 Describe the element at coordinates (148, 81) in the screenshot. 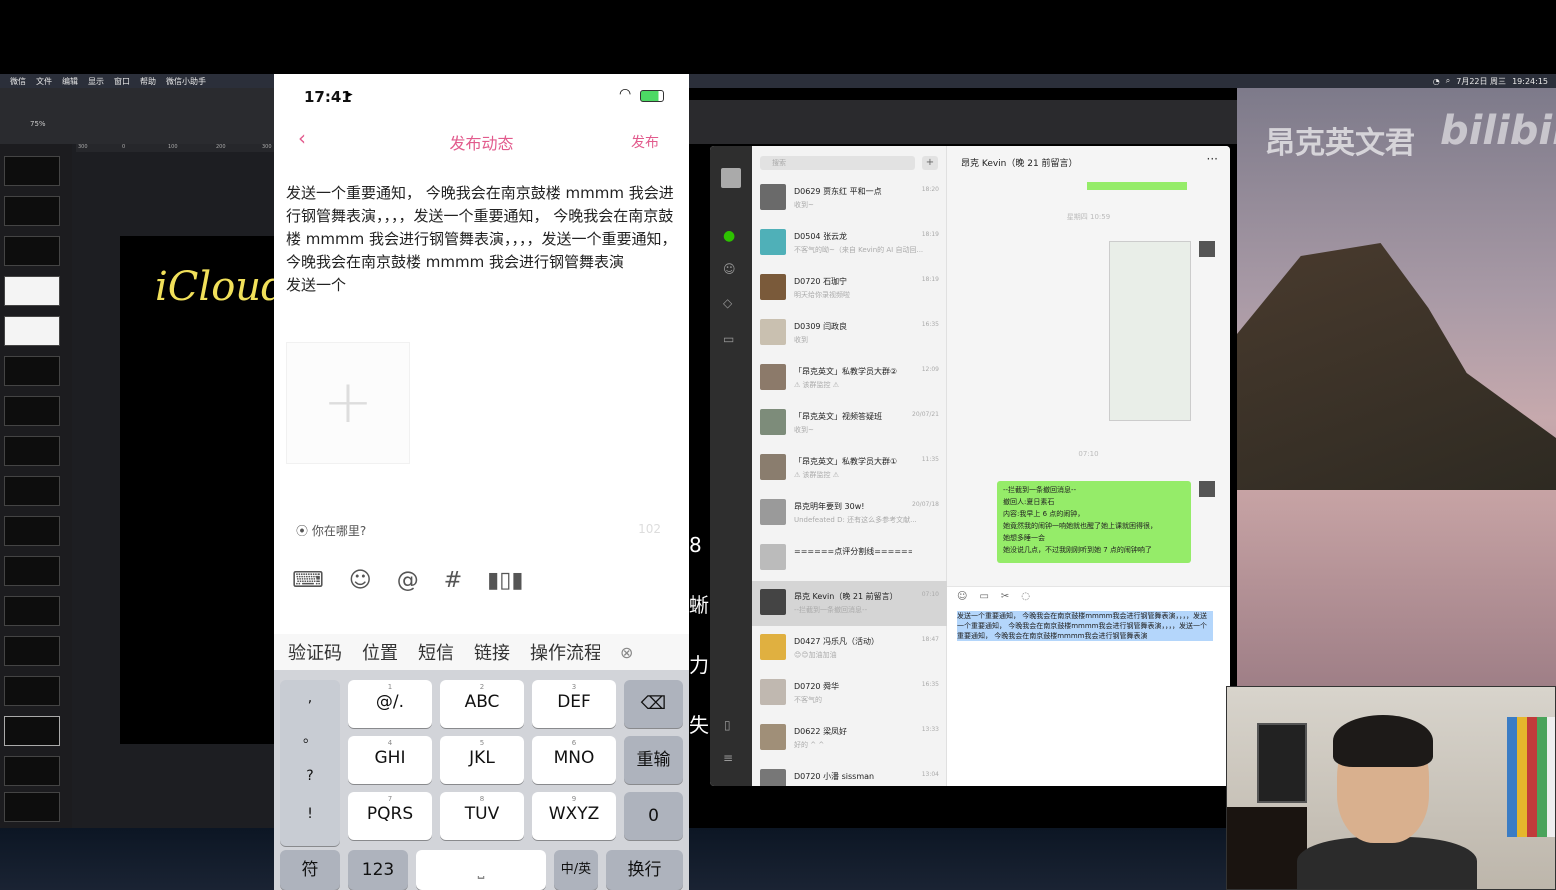

I see `menu-item-help: 帮助` at that location.